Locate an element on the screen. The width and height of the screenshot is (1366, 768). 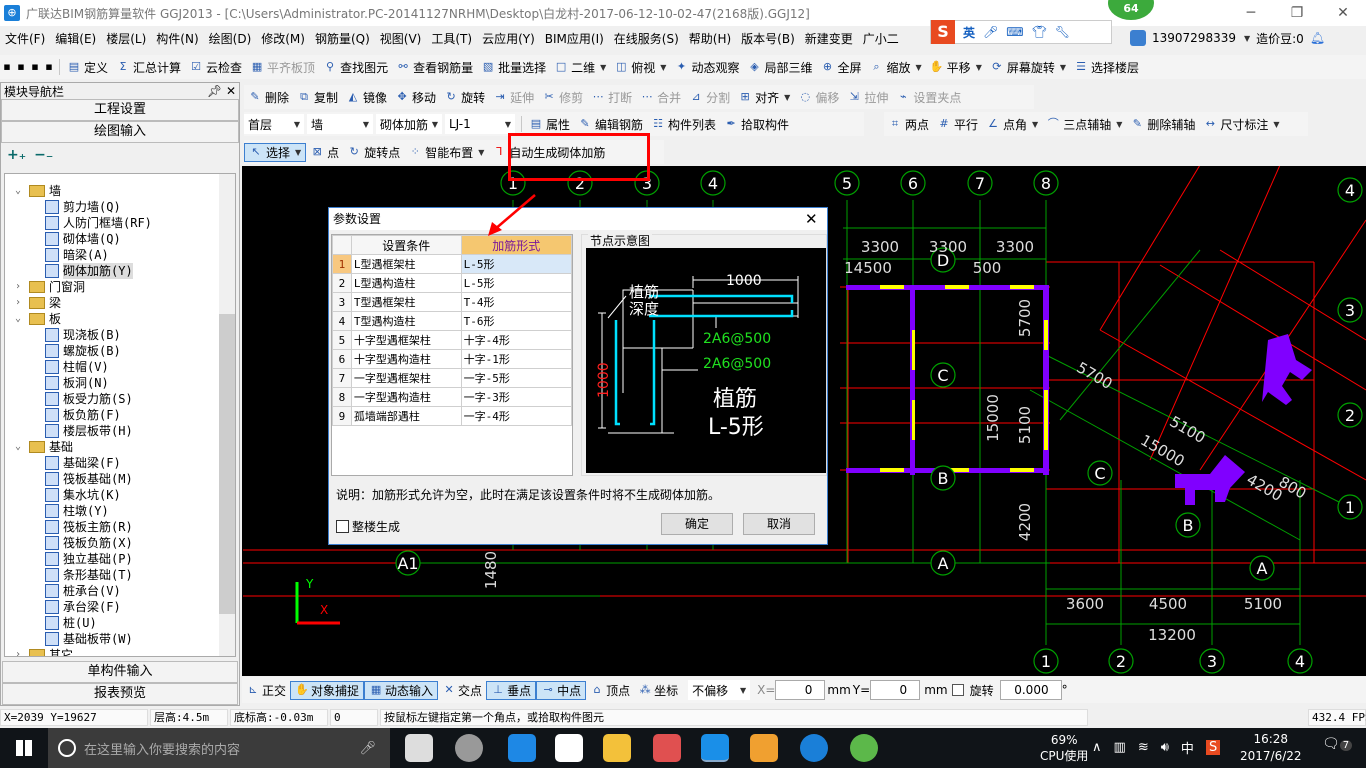
taskbar-app-note-icon is located at coordinates (764, 748).